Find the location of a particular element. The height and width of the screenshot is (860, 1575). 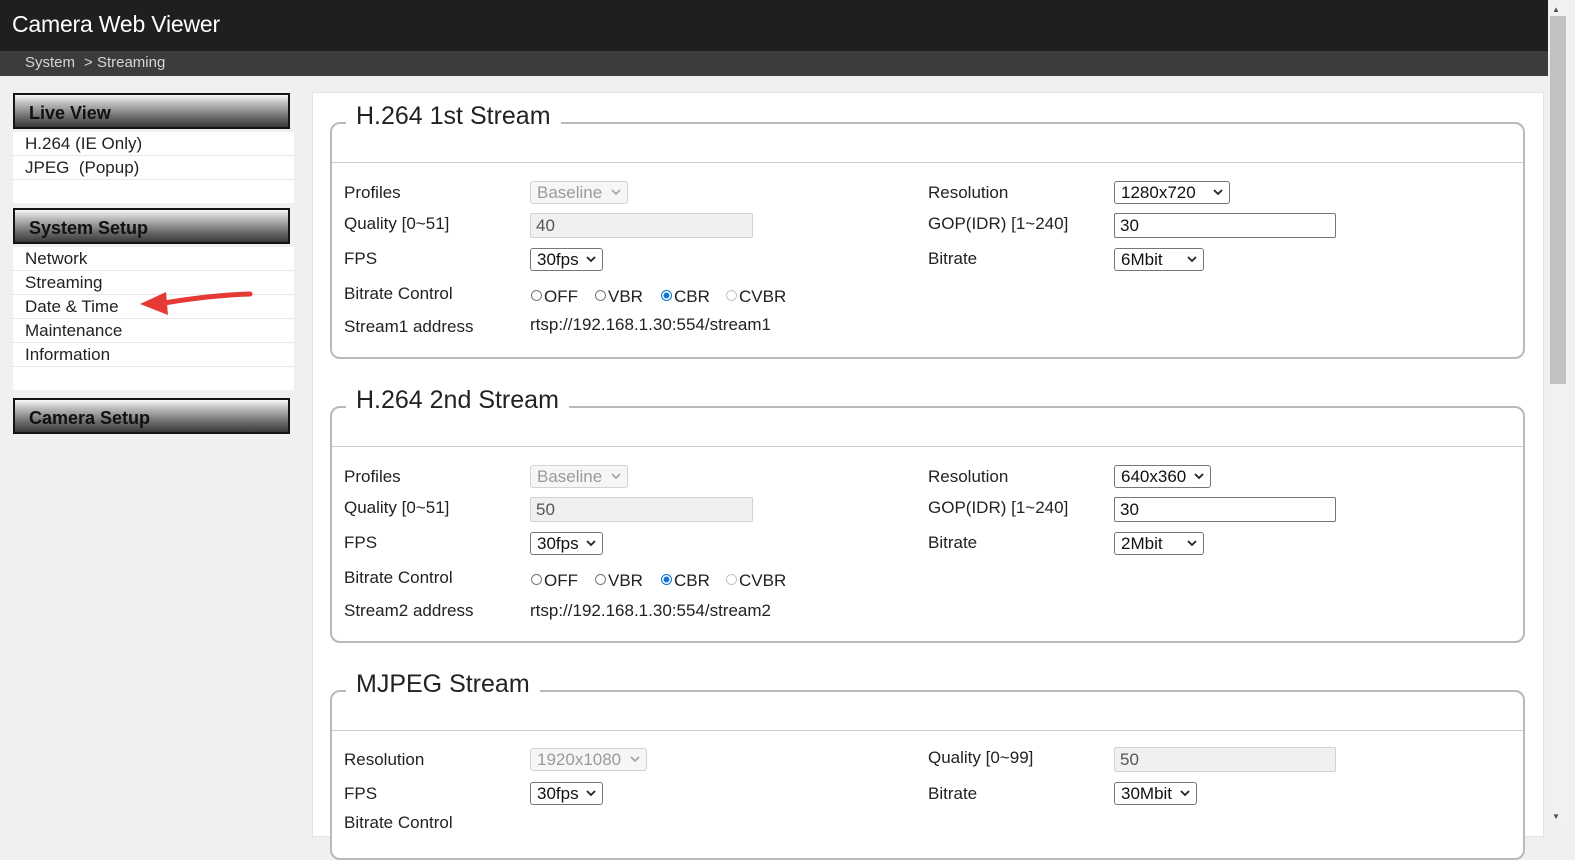

mjpeg-resolution-select: 1920x1080 is located at coordinates (588, 759).